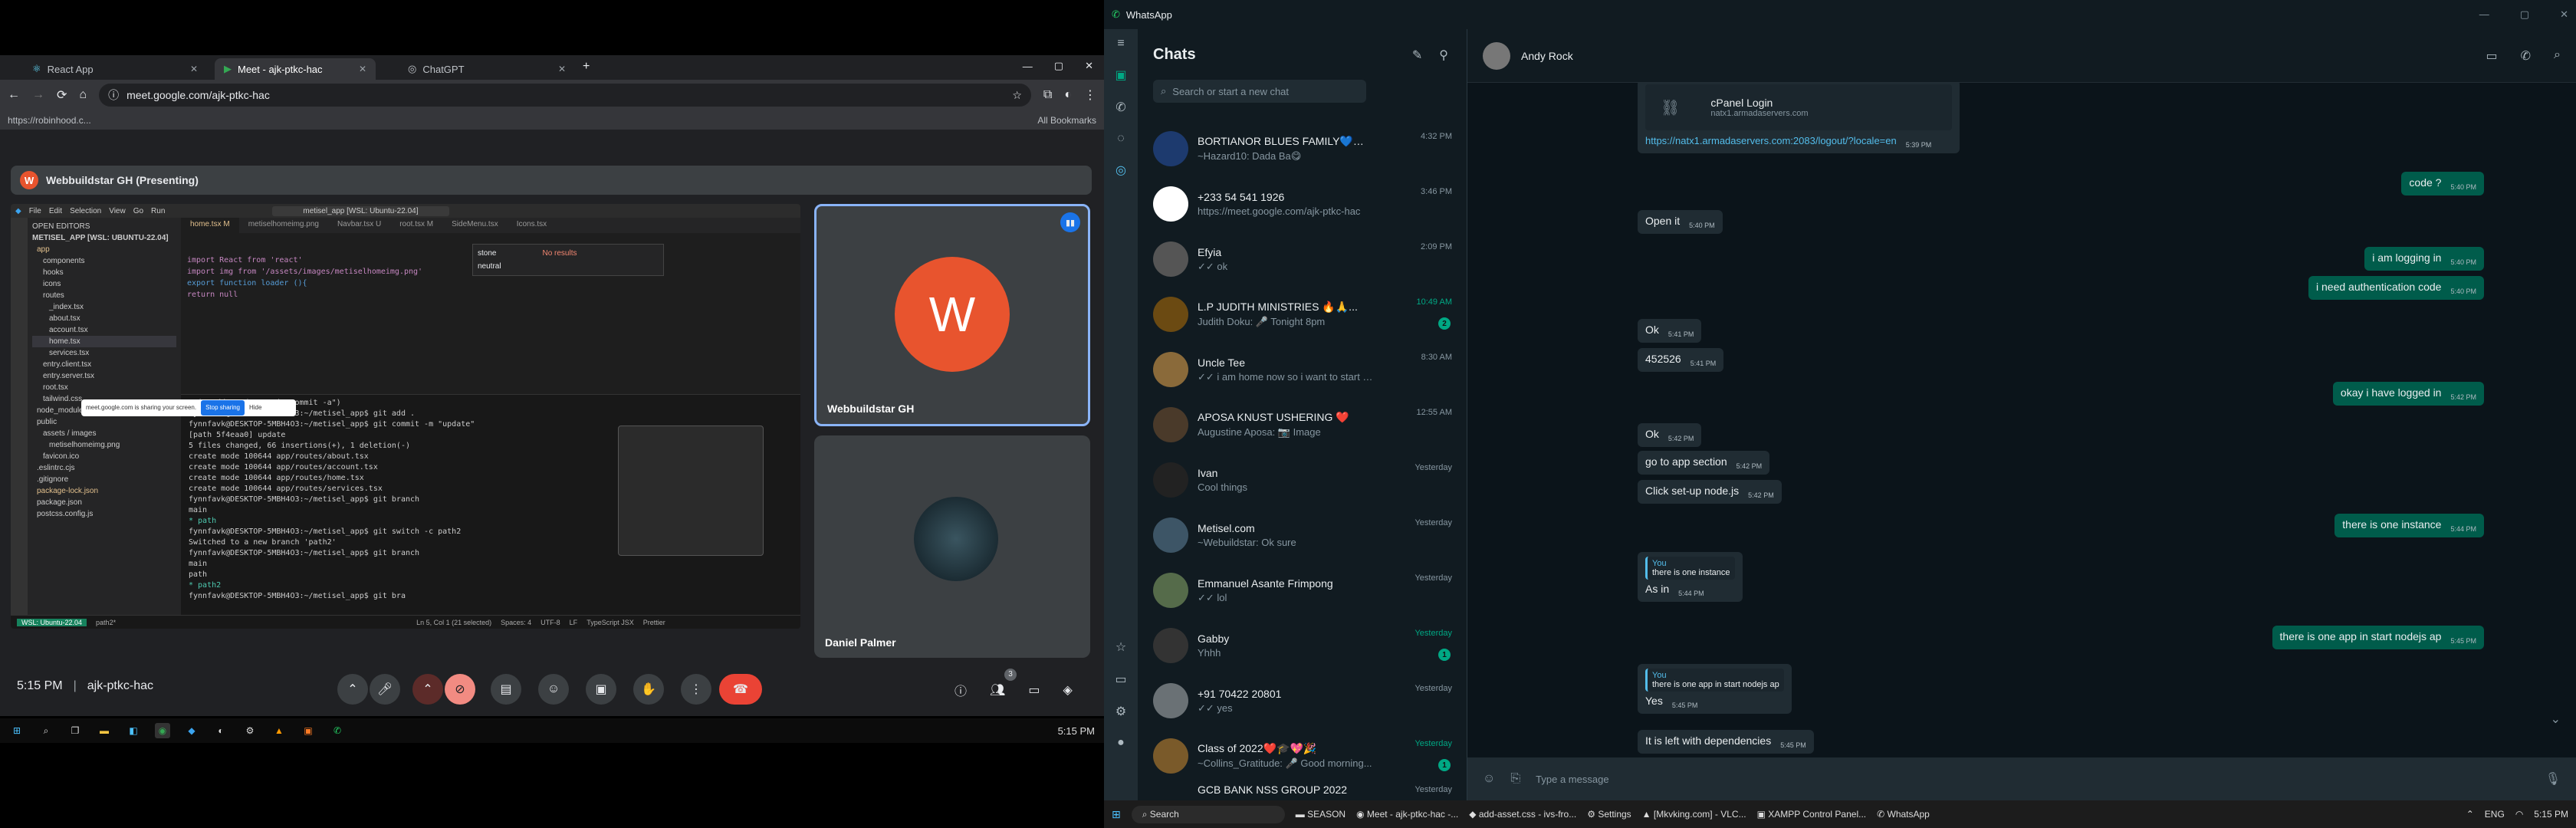 The image size is (2576, 828). What do you see at coordinates (38, 95) in the screenshot?
I see `forward-icon: →` at bounding box center [38, 95].